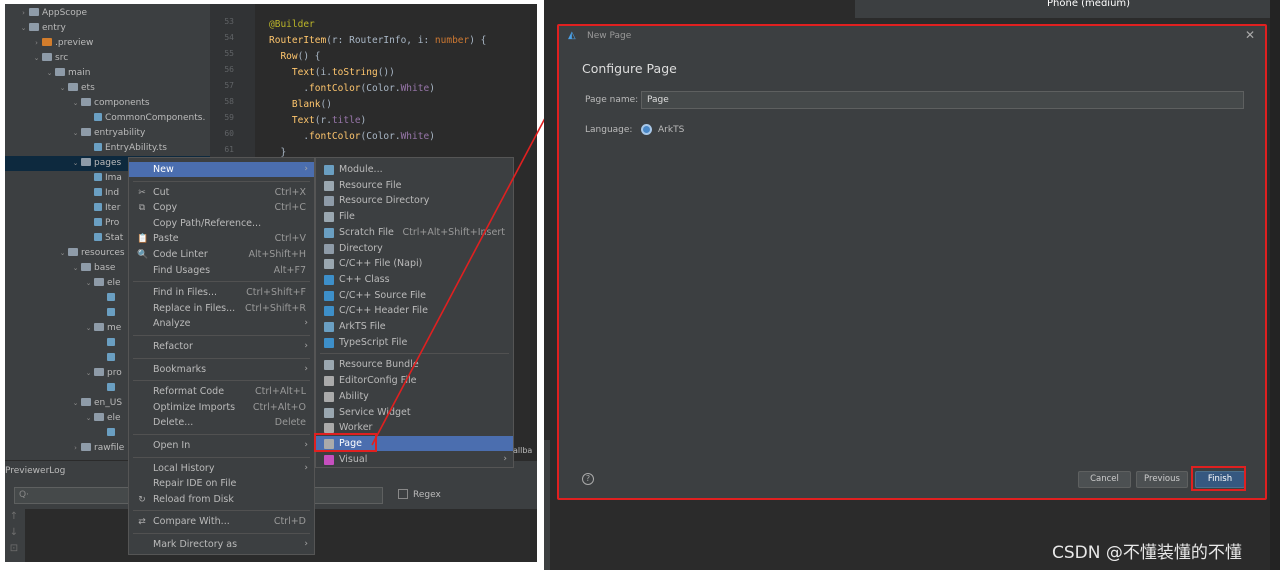  I want to click on submenu-item-editorconfig-file: EditorConfig File, so click(414, 380).